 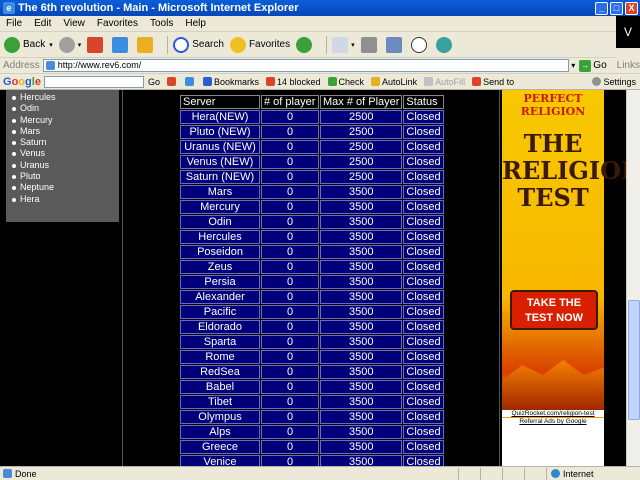 What do you see at coordinates (70, 44) in the screenshot?
I see `forward-button: ▾` at bounding box center [70, 44].